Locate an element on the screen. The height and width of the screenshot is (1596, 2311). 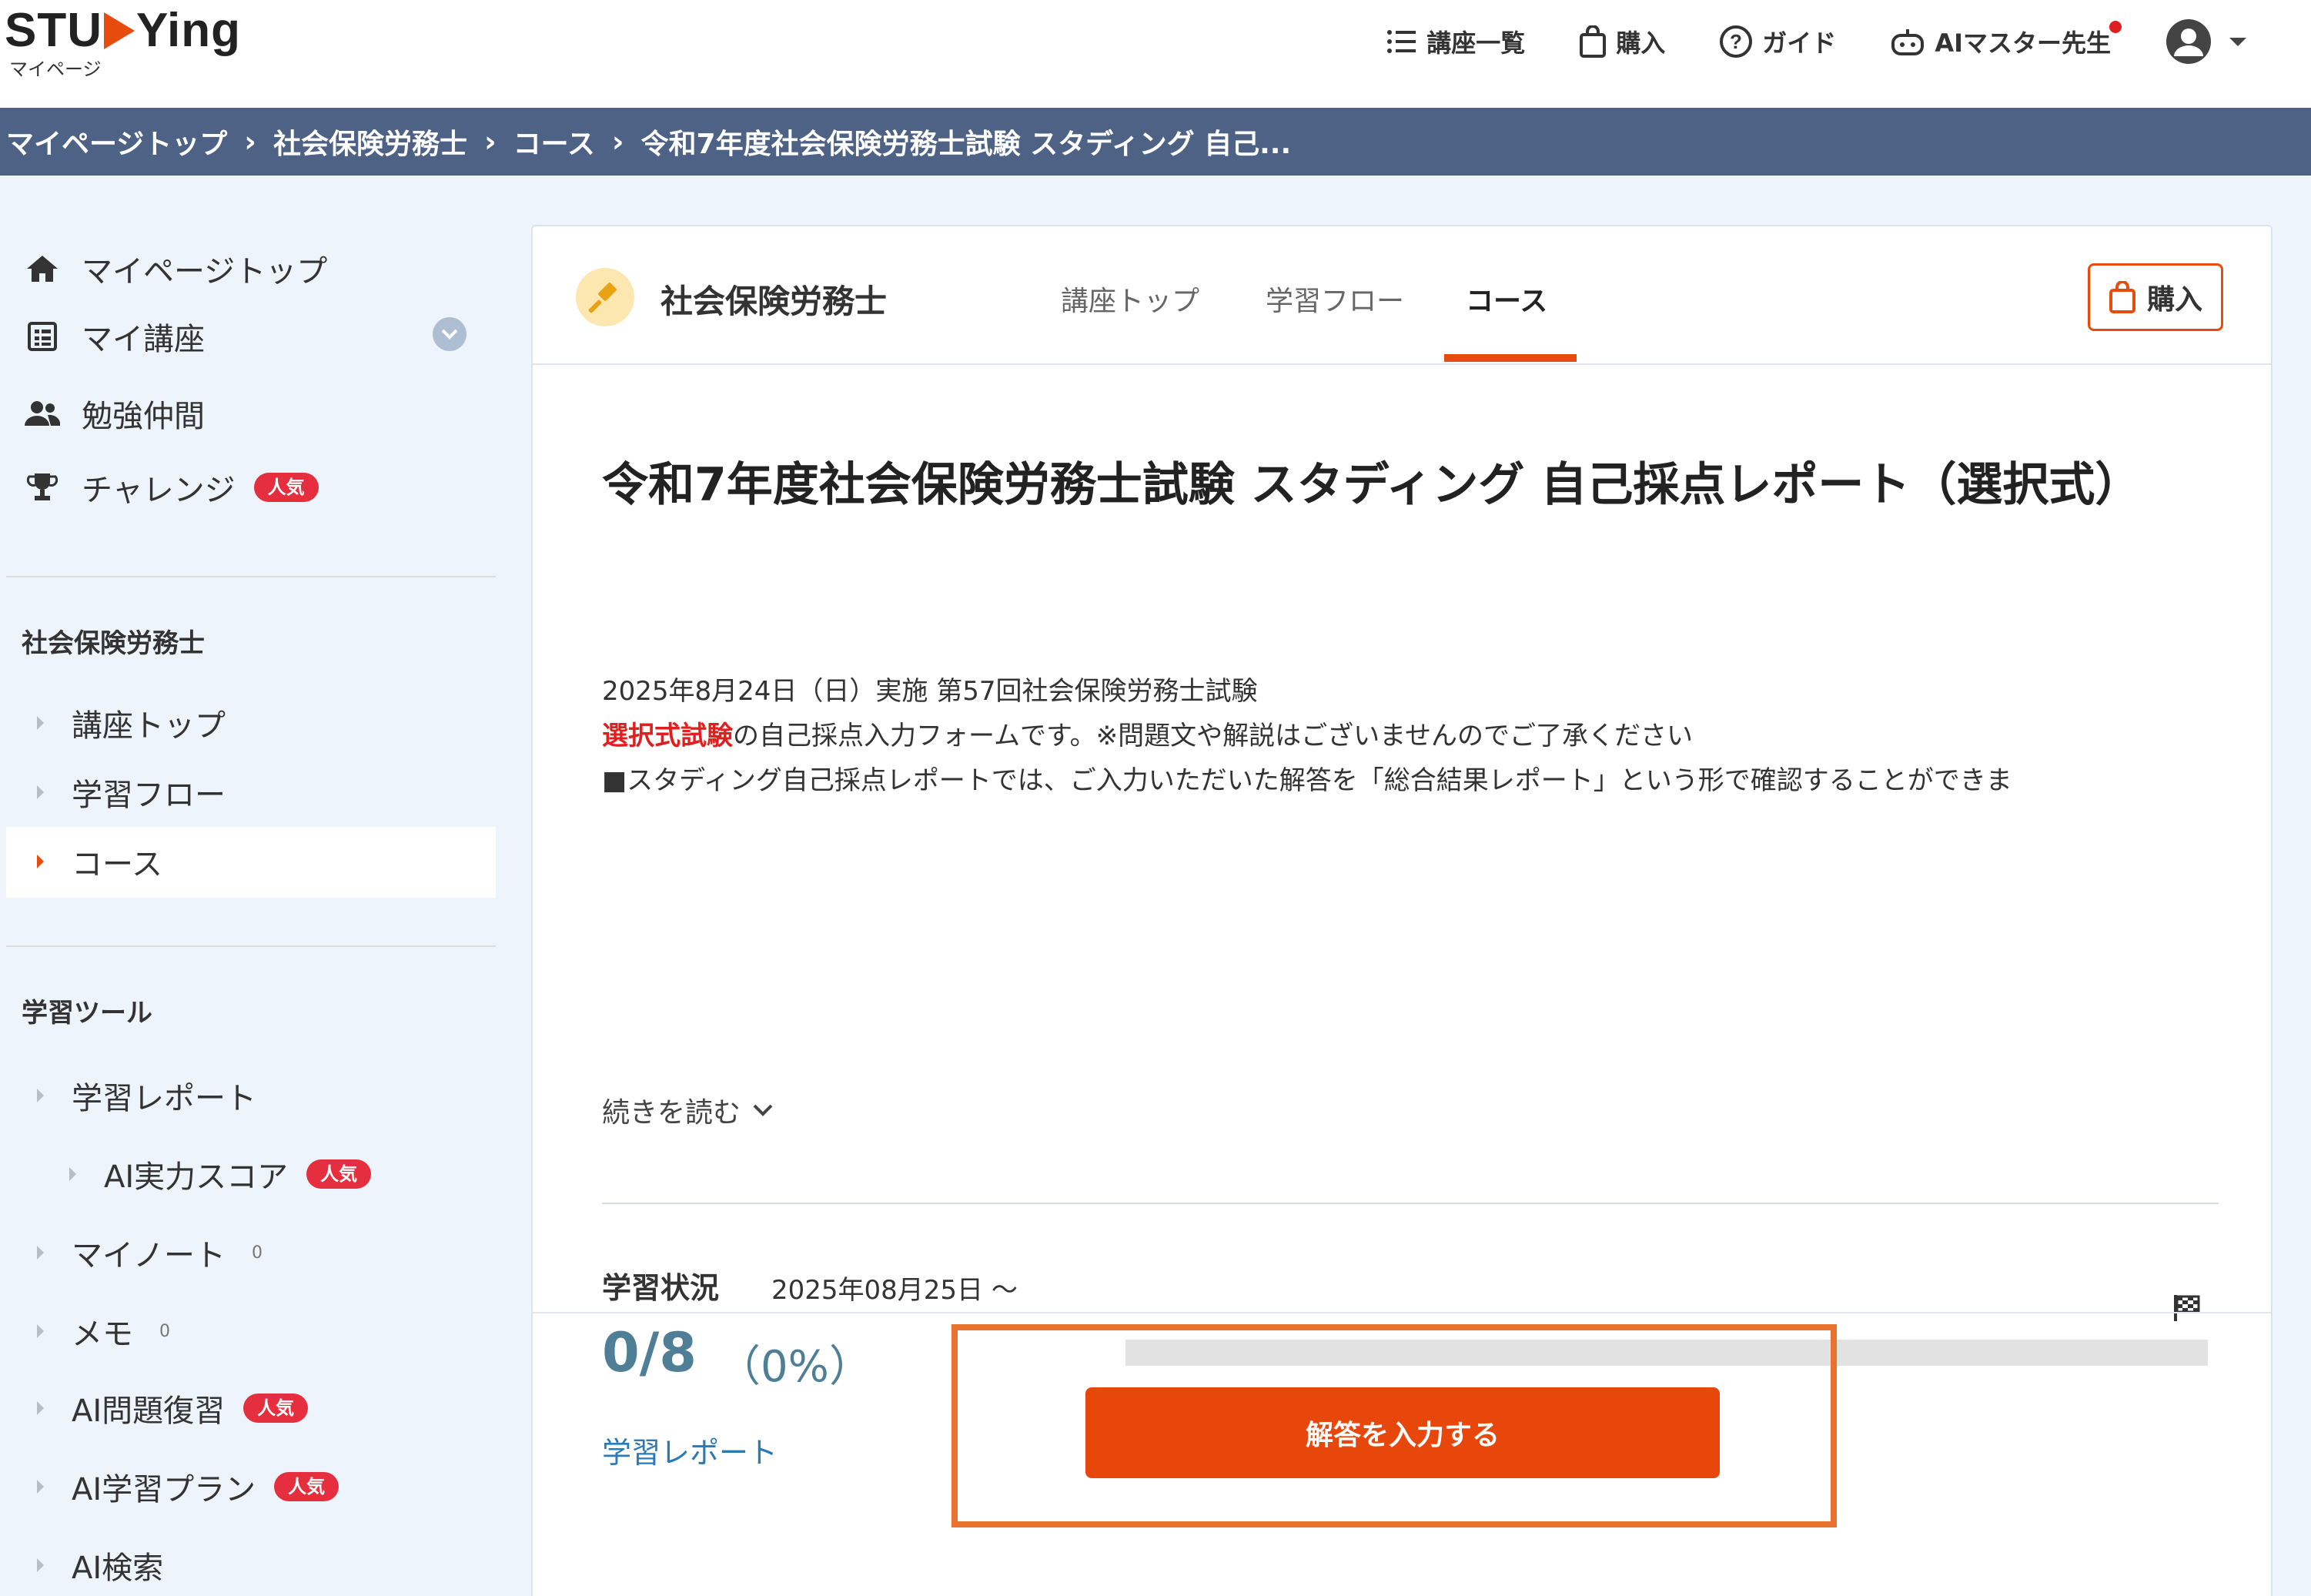
avatar-icon is located at coordinates (2188, 42).